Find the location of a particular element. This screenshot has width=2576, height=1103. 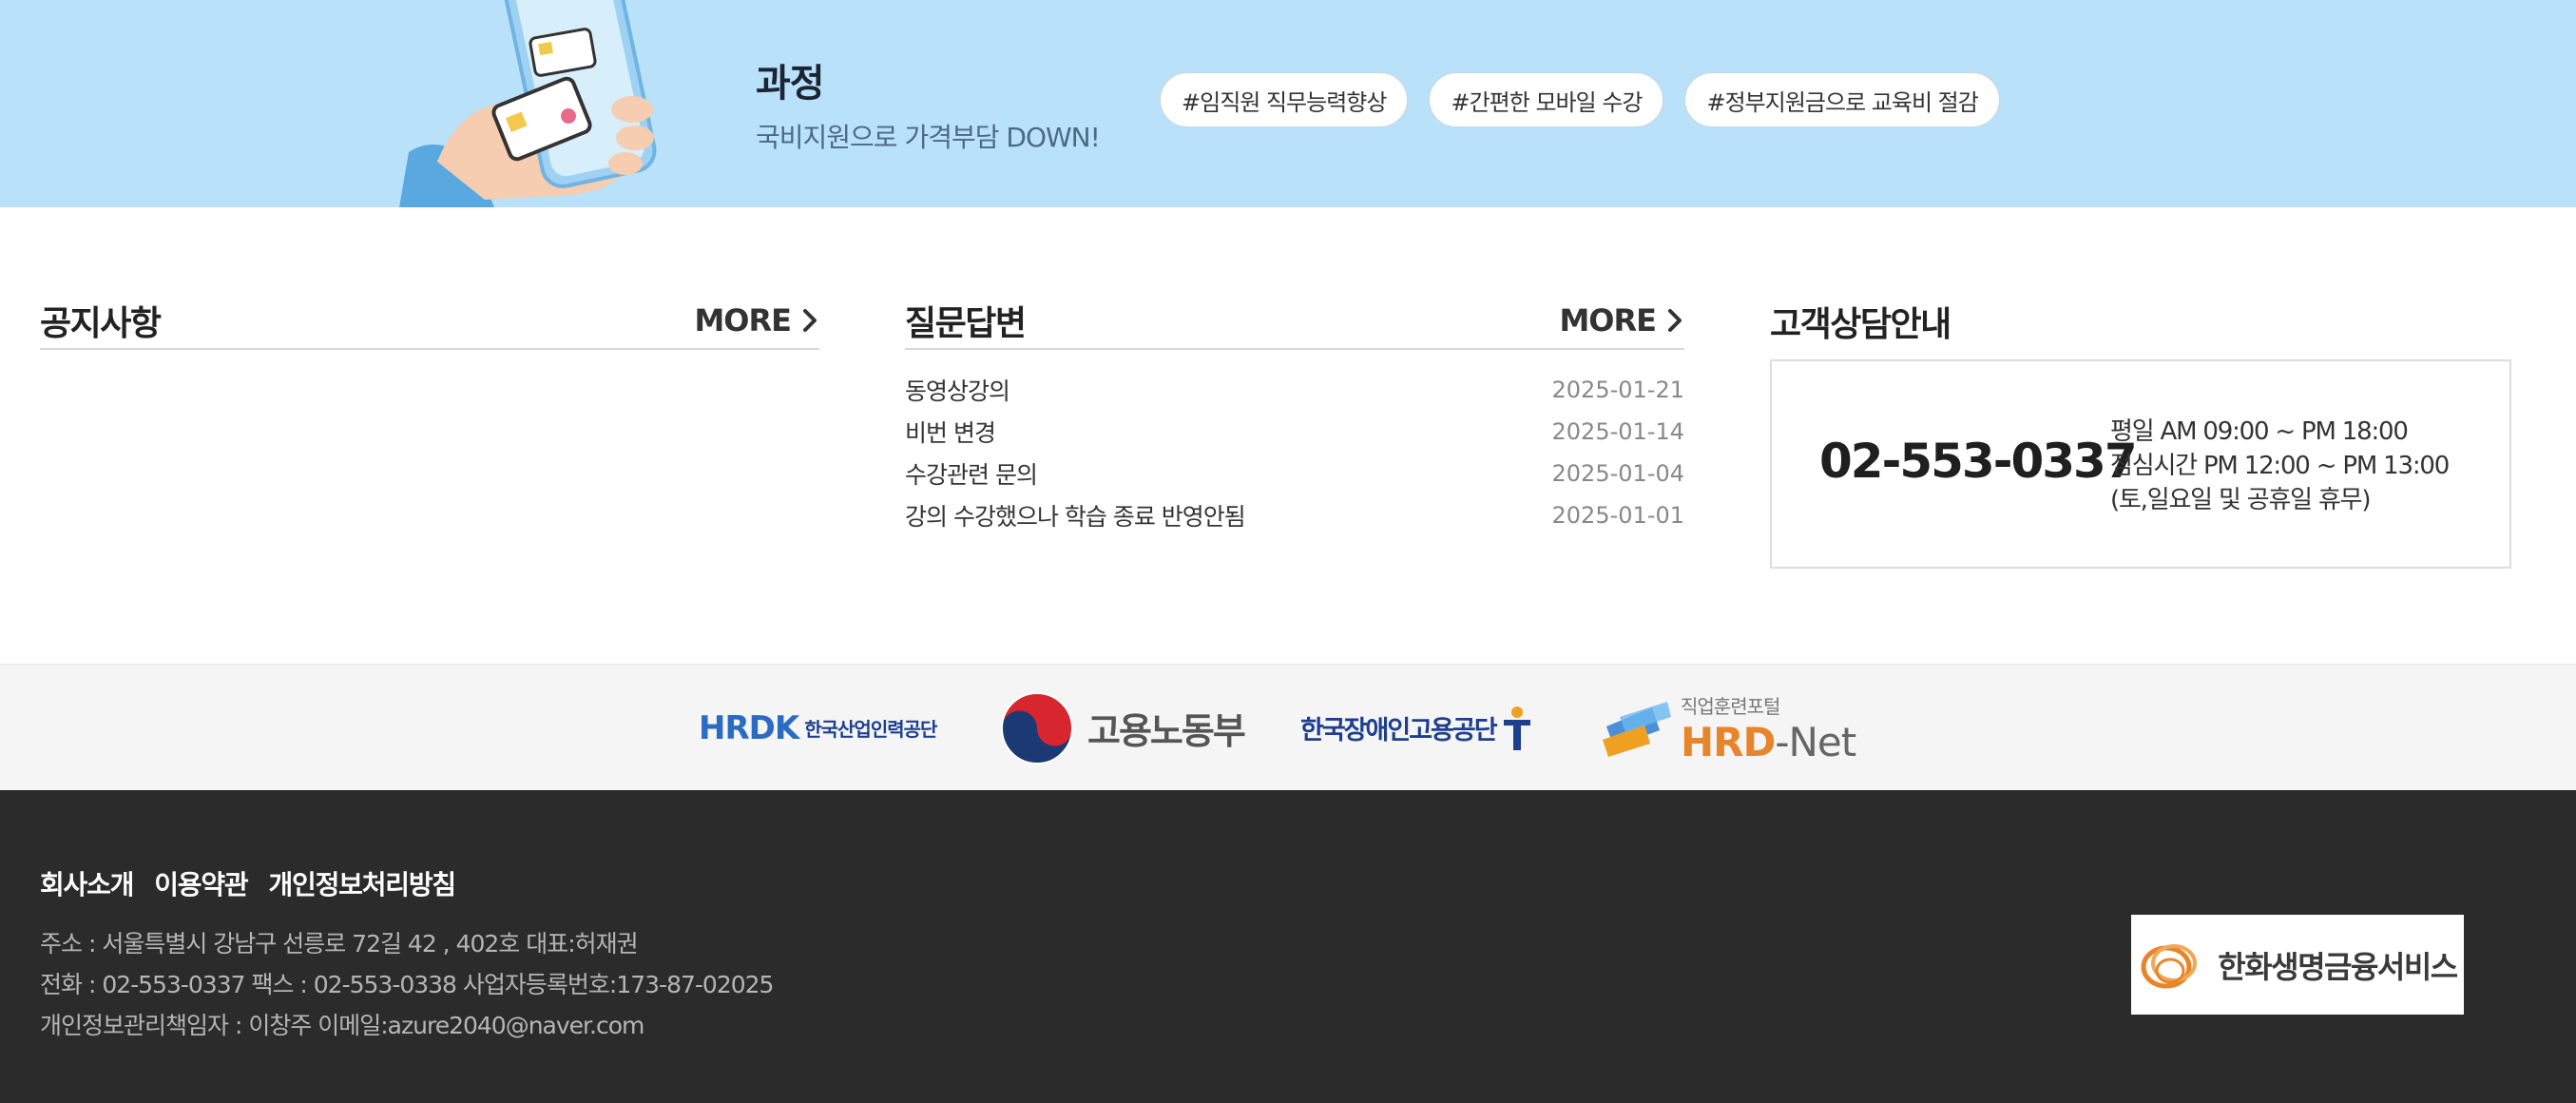

kead-logo: 한국장애인고용공단 is located at coordinates (1417, 728).